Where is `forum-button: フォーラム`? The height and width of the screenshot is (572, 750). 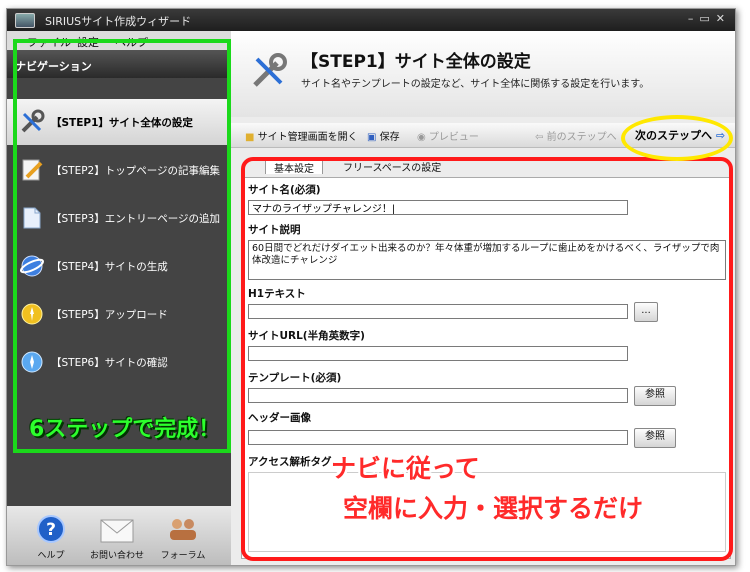 forum-button: フォーラム is located at coordinates (183, 536).